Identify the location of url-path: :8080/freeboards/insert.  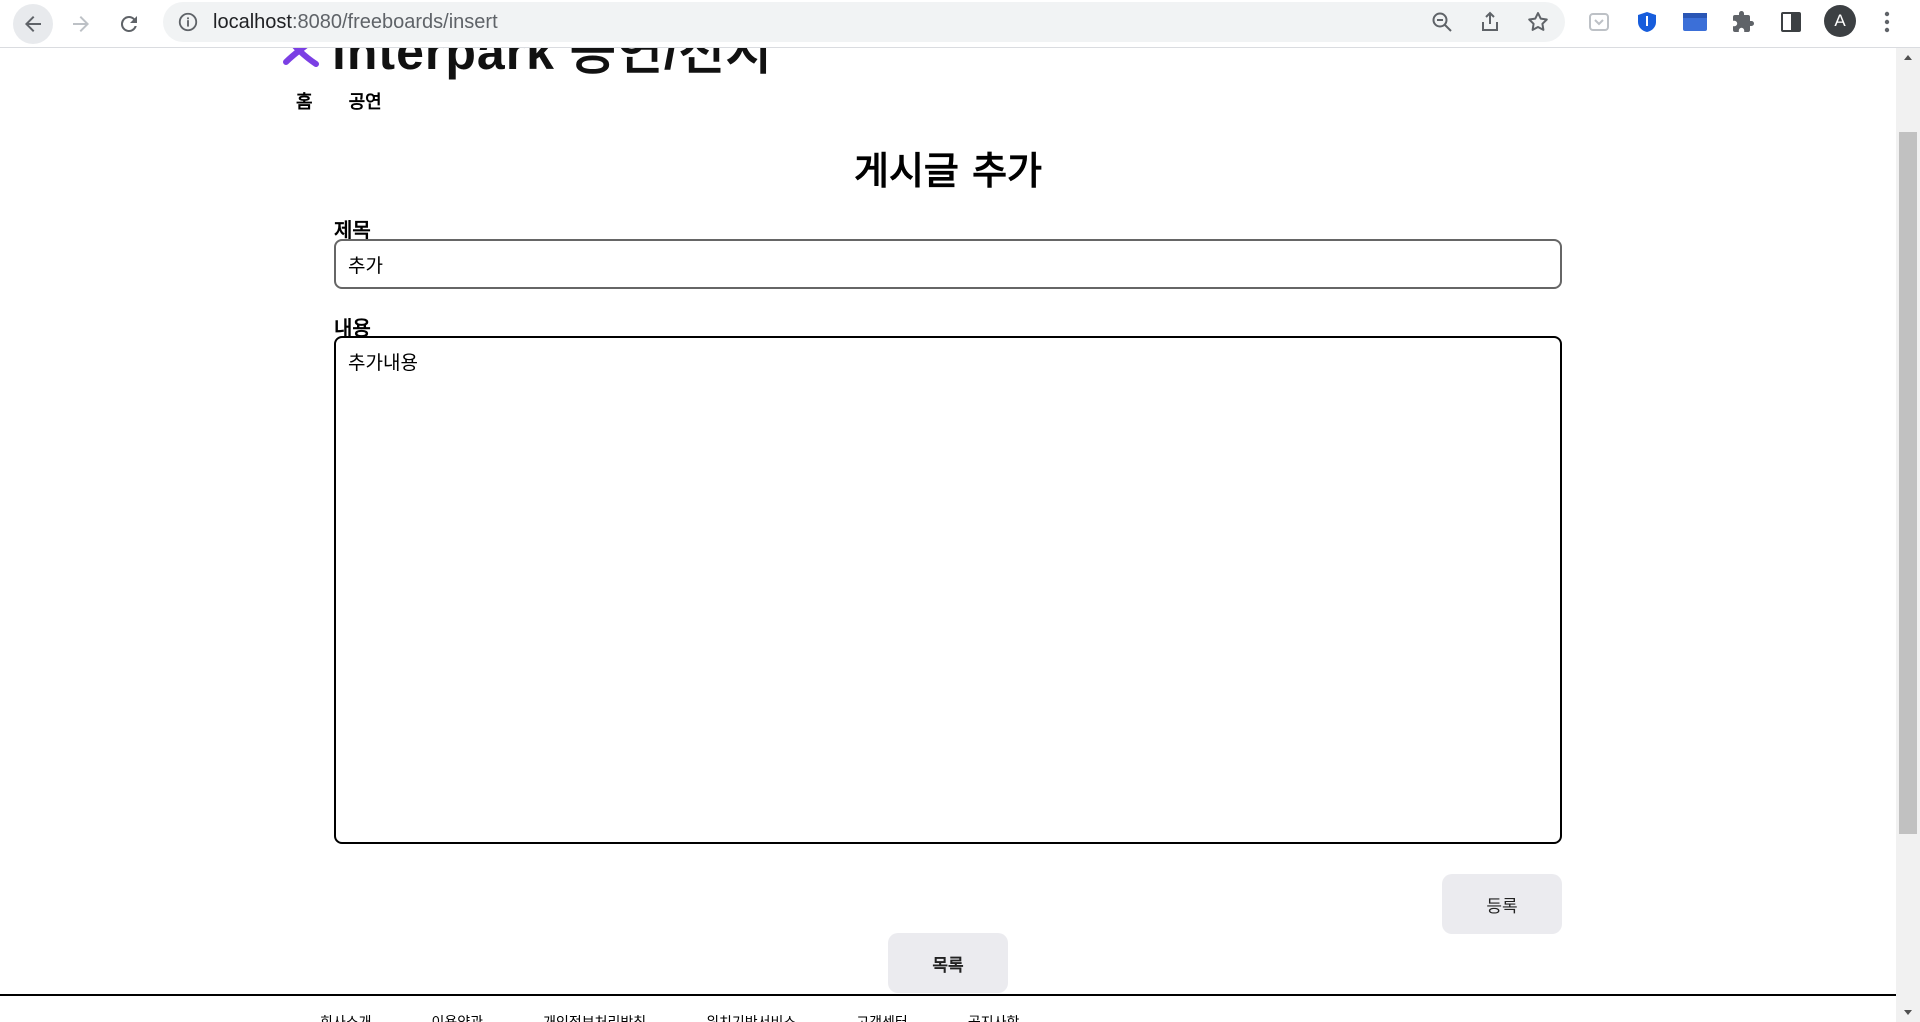
(394, 22).